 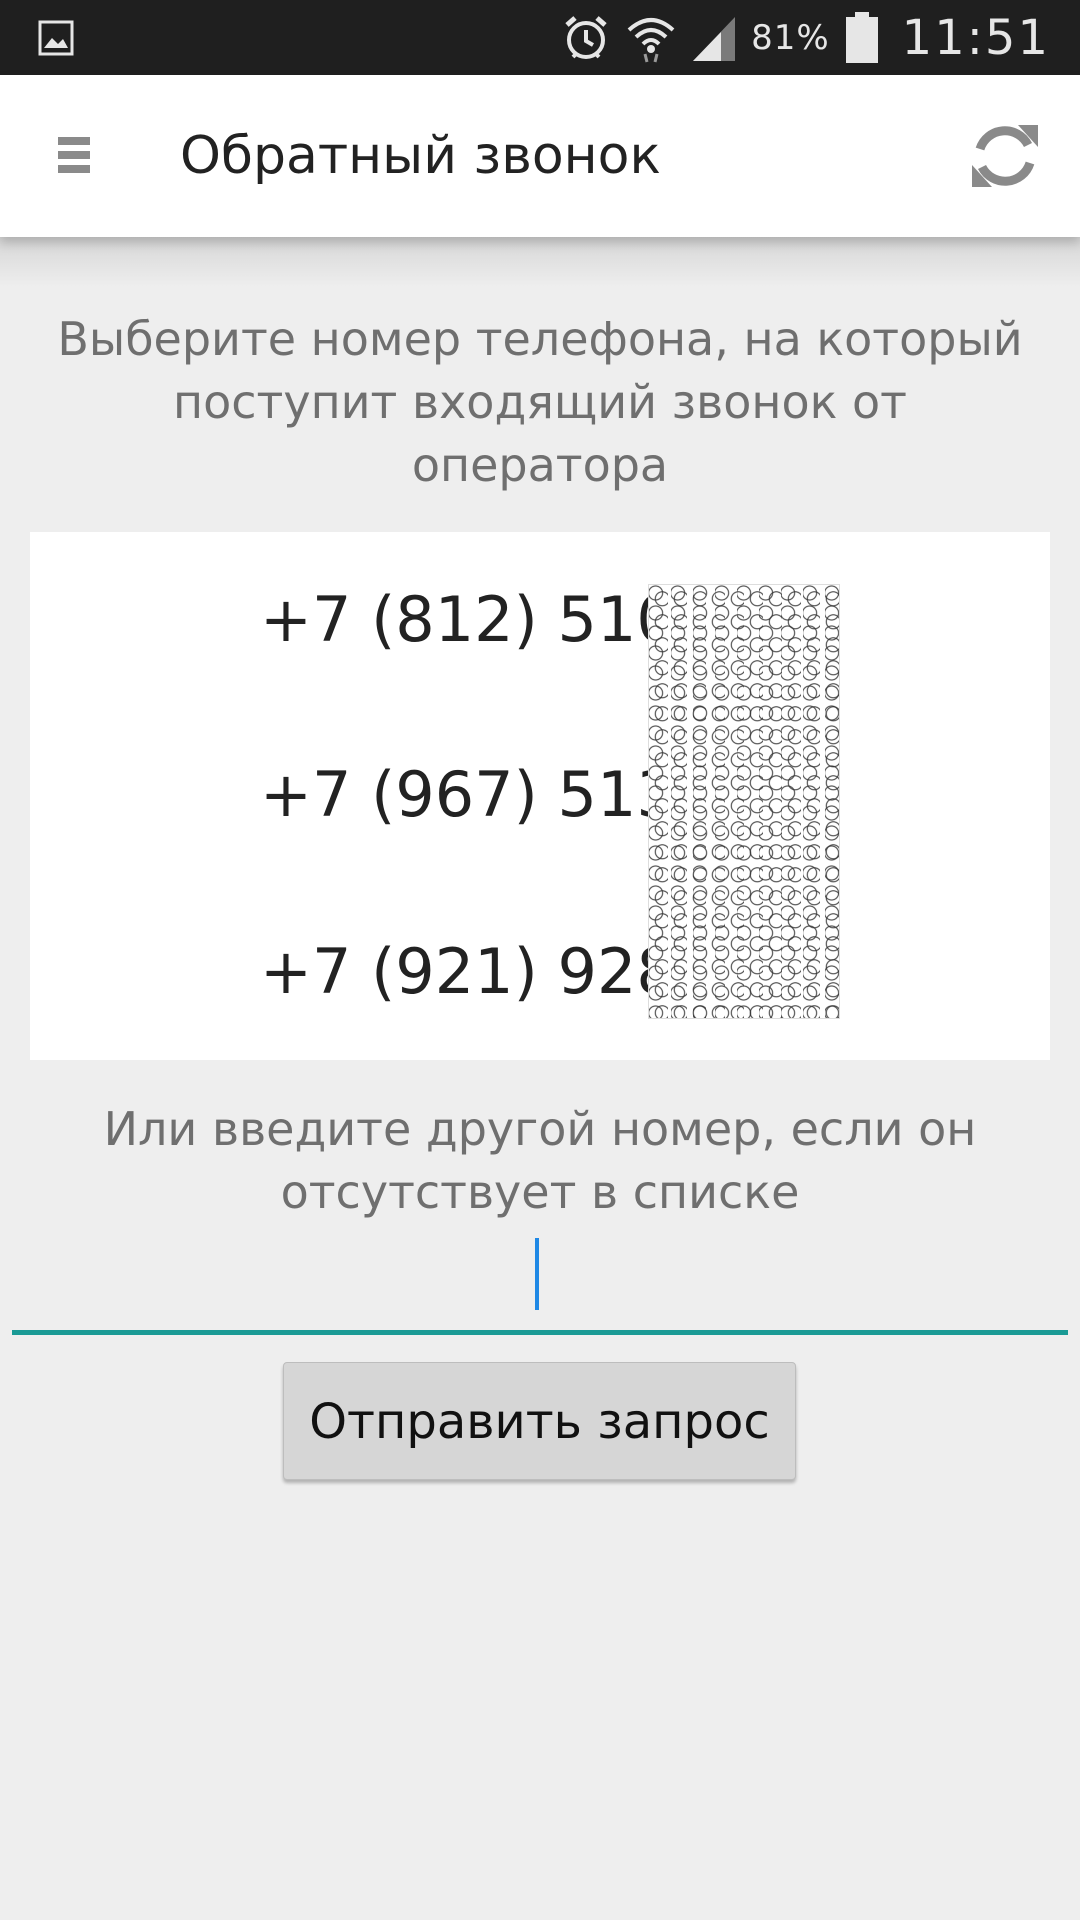 I want to click on redacted-digits-overlay, so click(x=744, y=801).